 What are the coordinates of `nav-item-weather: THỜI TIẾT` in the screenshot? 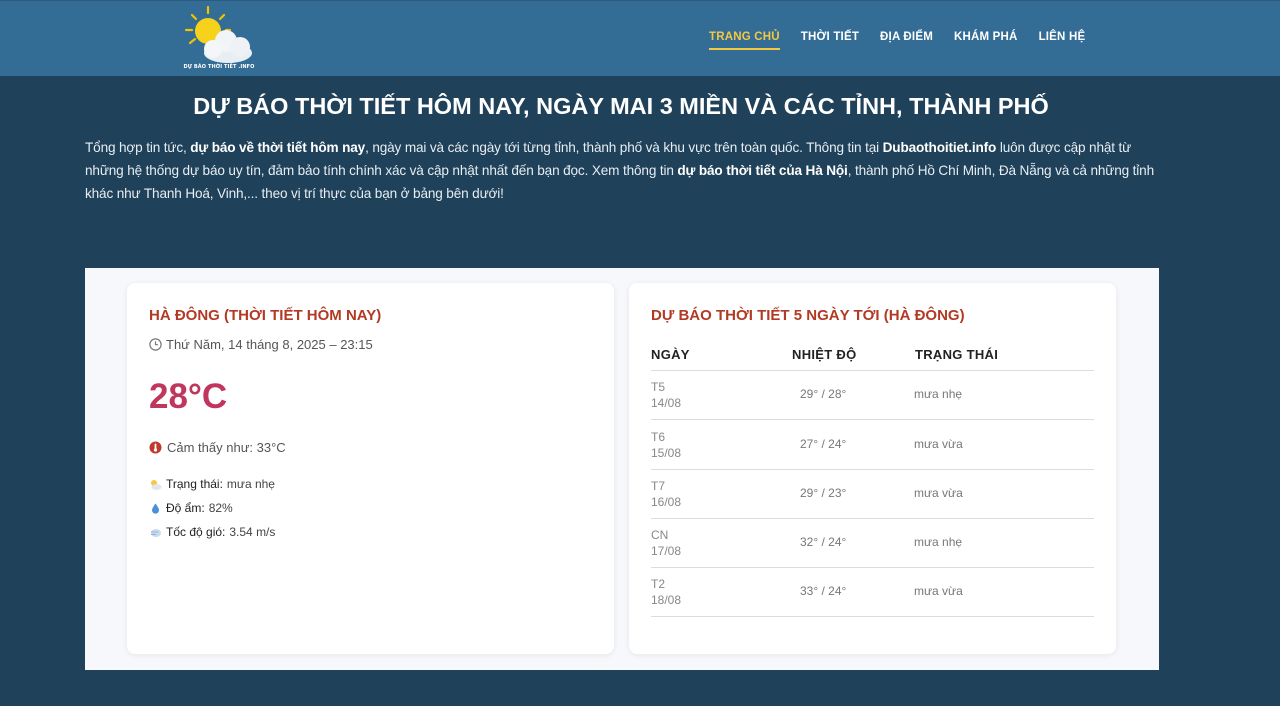 It's located at (830, 40).